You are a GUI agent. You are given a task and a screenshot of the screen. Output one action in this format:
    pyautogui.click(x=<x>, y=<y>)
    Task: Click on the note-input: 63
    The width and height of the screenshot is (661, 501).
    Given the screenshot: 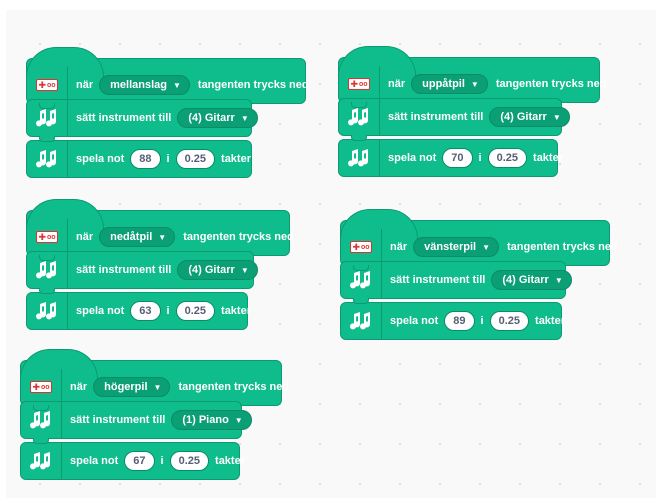 What is the action you would take?
    pyautogui.click(x=145, y=311)
    